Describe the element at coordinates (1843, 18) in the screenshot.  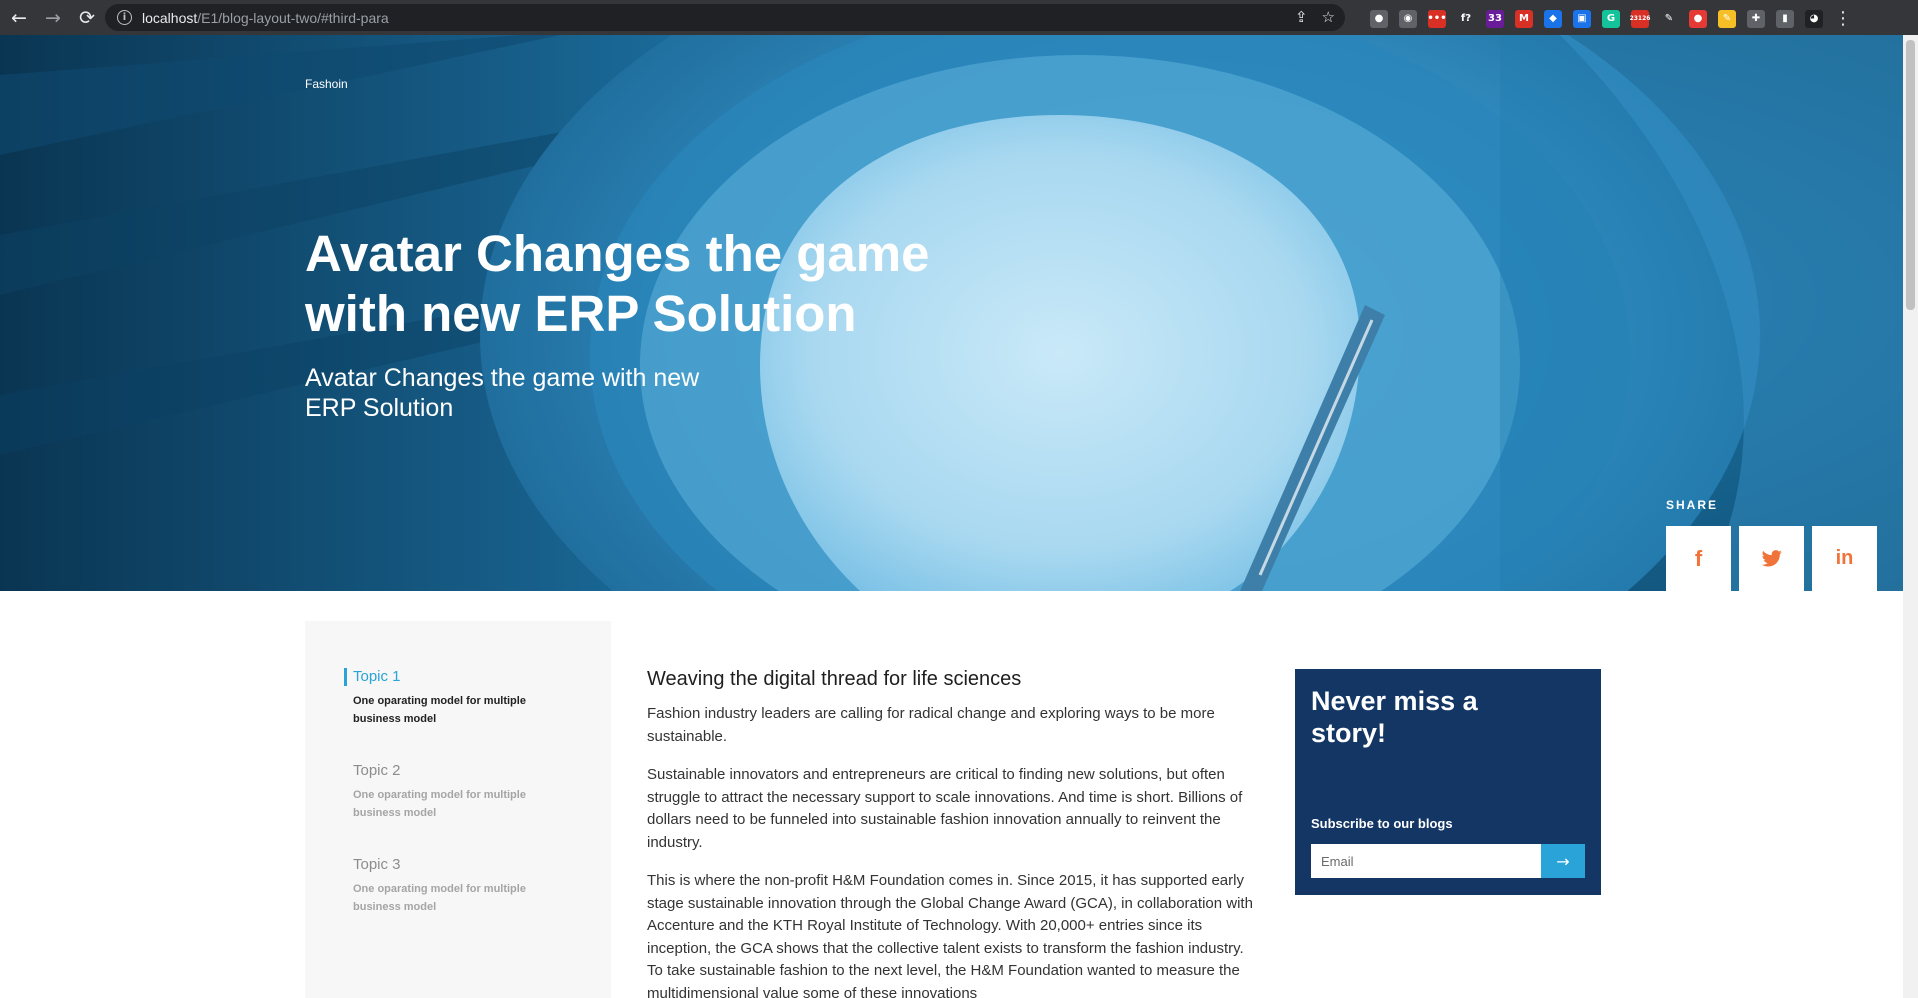
I see `browser-menu-icon: ⋮` at that location.